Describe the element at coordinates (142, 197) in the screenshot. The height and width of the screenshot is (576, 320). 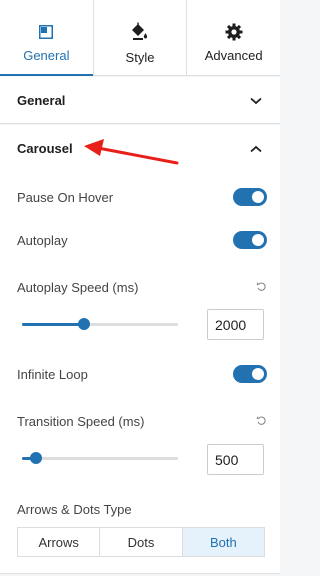
I see `pause-on-hover-row: Pause On Hover` at that location.